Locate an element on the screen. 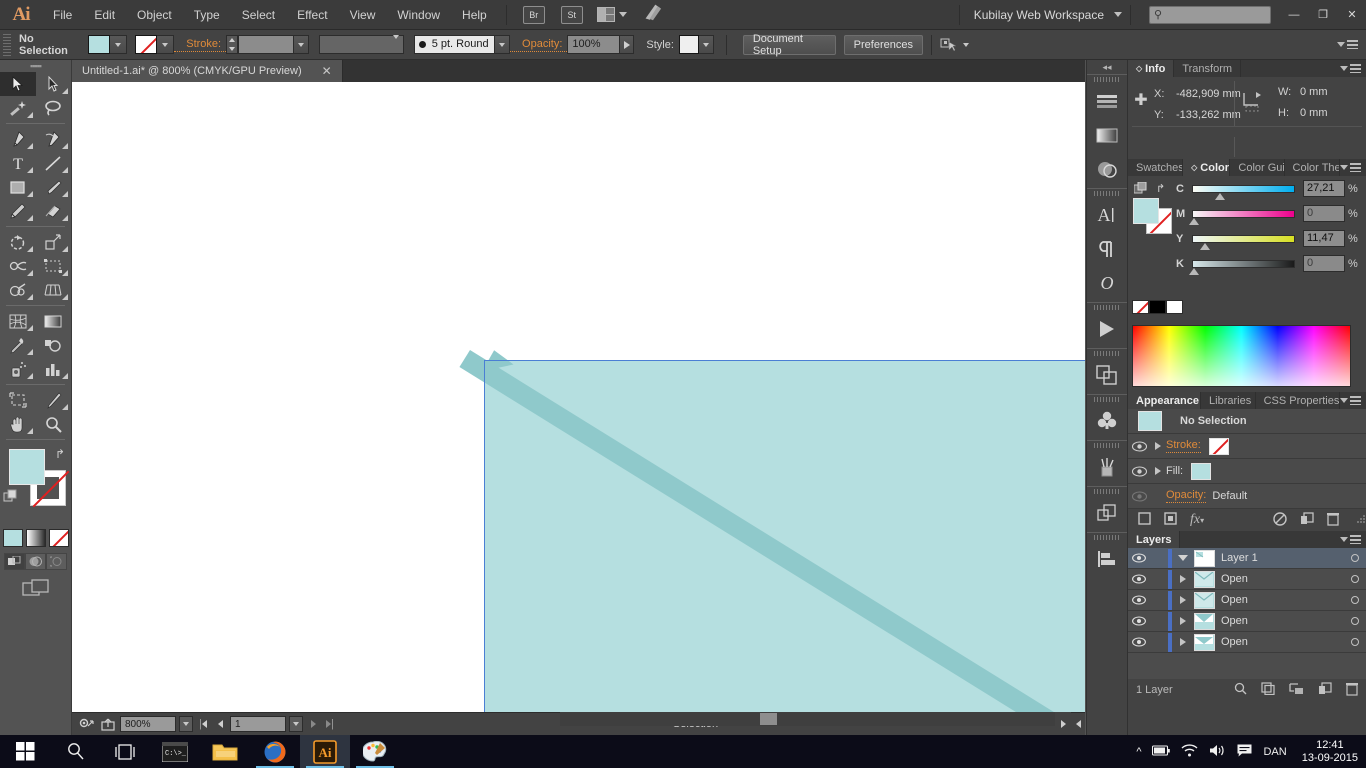 This screenshot has height=768, width=1366. tab-info: ◇ Info is located at coordinates (1151, 68).